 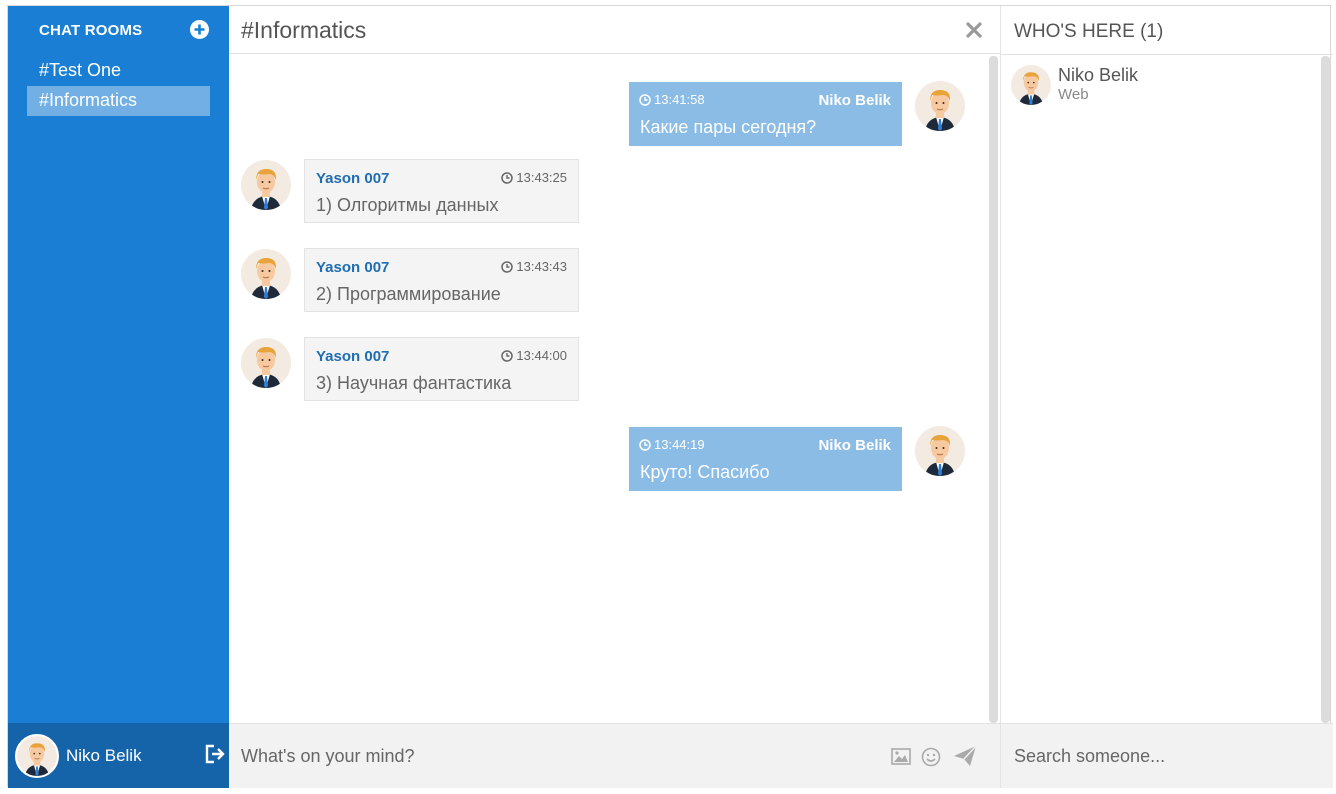 I want to click on presence-header: WHO'S HERE (1), so click(x=1167, y=30).